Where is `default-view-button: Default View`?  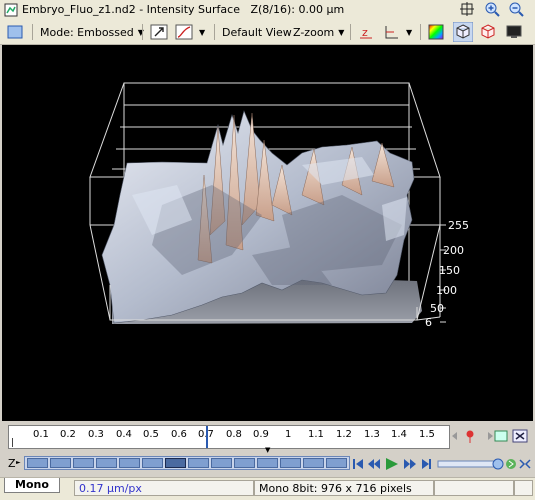 default-view-button: Default View is located at coordinates (257, 32).